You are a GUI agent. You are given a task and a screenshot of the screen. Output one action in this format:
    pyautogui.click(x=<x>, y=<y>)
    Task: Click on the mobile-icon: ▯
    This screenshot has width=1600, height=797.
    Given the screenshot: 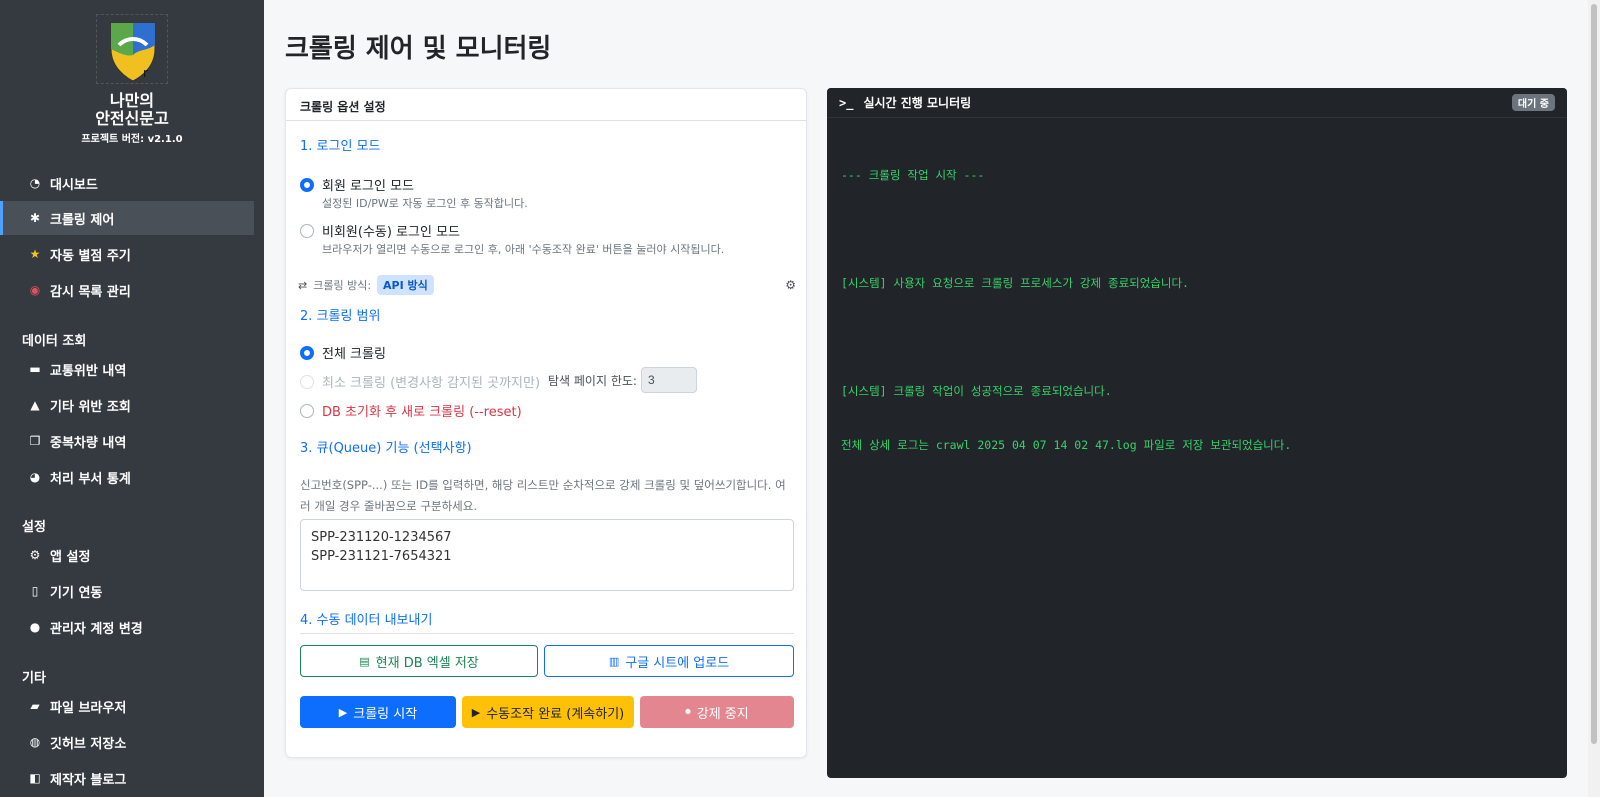 What is the action you would take?
    pyautogui.click(x=35, y=591)
    